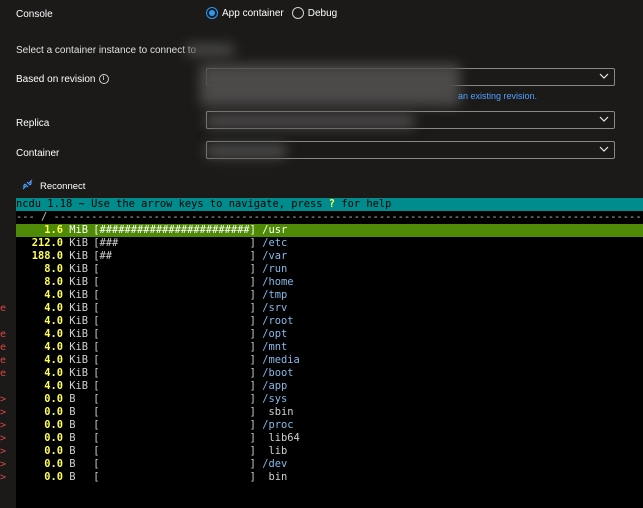 This screenshot has height=508, width=643. Describe the element at coordinates (329, 464) in the screenshot. I see `ncdu-row: 0.0 B [ ] /dev` at that location.